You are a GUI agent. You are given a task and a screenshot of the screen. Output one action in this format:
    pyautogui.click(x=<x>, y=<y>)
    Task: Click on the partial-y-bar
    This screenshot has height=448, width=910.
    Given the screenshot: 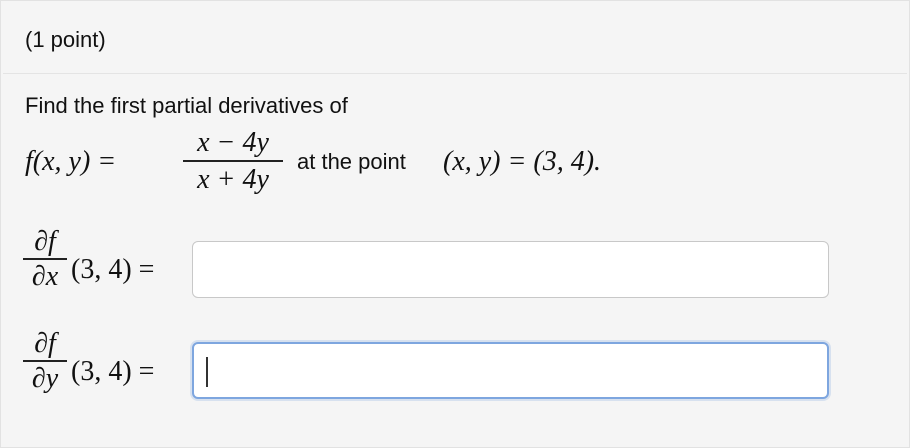 What is the action you would take?
    pyautogui.click(x=45, y=361)
    